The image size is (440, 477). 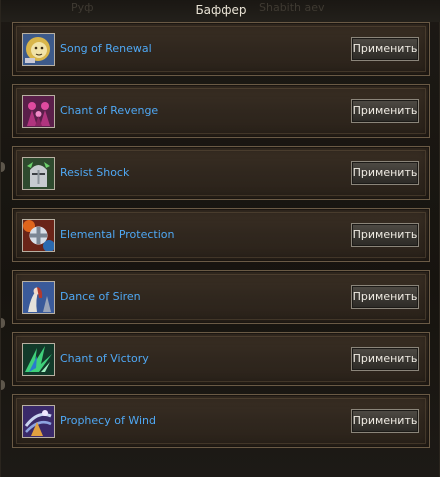 I want to click on skill-row-chant-of-revenge: Chant of Revenge Применить, so click(x=221, y=111).